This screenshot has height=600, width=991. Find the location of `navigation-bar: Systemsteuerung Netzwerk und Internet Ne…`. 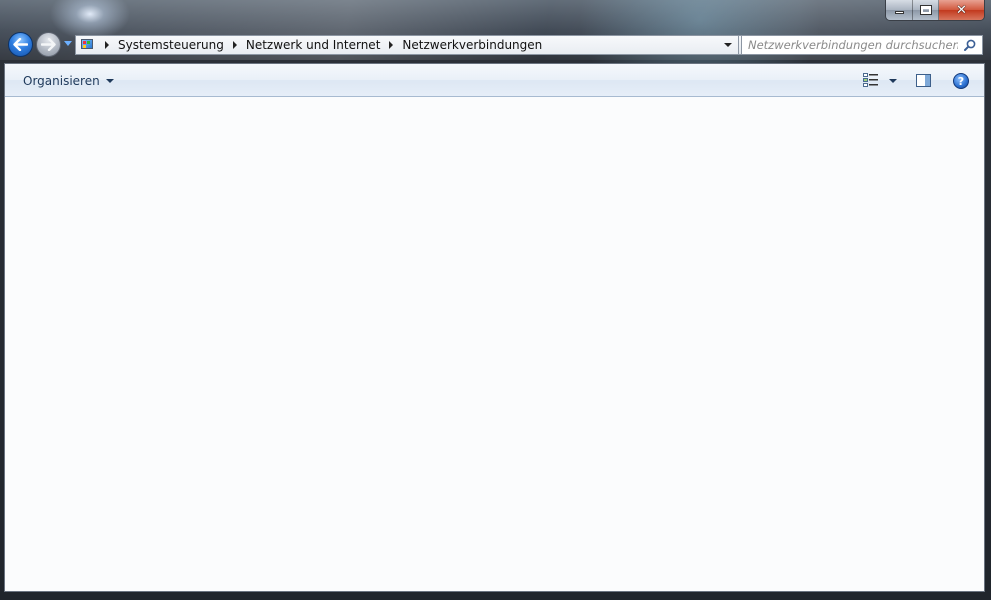

navigation-bar: Systemsteuerung Netzwerk und Internet Ne… is located at coordinates (495, 45).